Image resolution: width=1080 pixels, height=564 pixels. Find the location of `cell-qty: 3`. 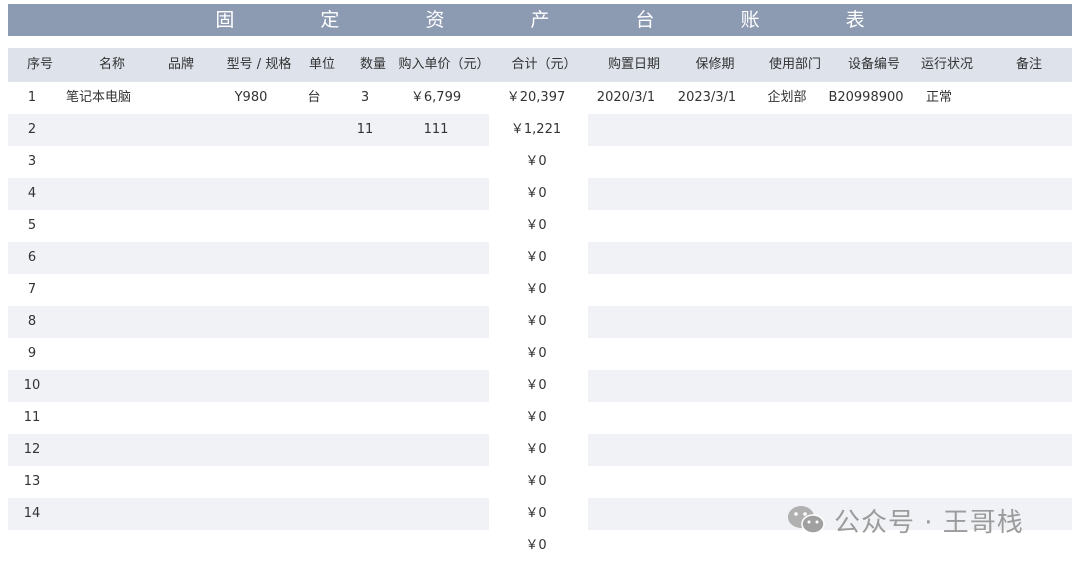

cell-qty: 3 is located at coordinates (365, 98).